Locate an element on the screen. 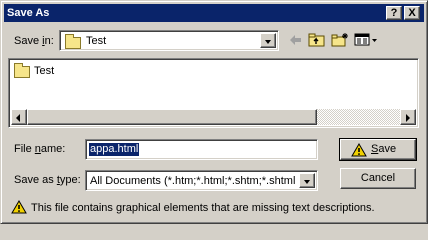  save-button: Save is located at coordinates (378, 149).